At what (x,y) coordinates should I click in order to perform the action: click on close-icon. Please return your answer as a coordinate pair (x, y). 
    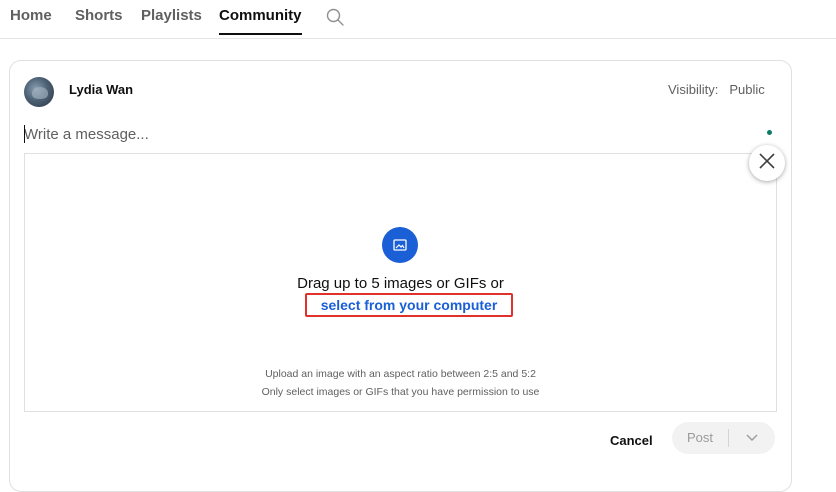
    Looking at the image, I should click on (767, 163).